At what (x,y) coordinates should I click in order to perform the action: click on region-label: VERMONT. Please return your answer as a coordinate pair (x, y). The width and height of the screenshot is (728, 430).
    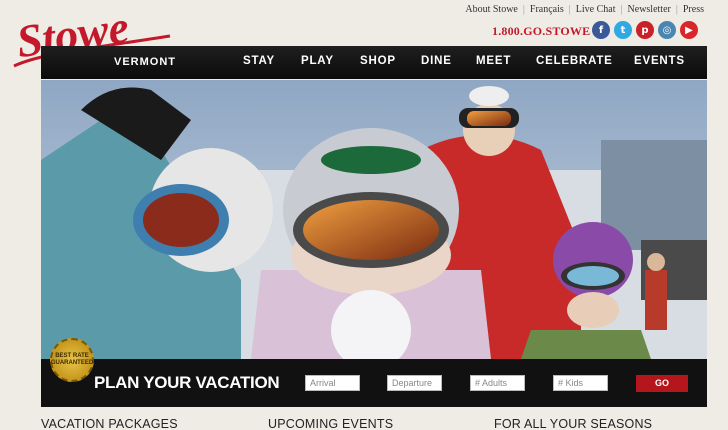
    Looking at the image, I should click on (145, 62).